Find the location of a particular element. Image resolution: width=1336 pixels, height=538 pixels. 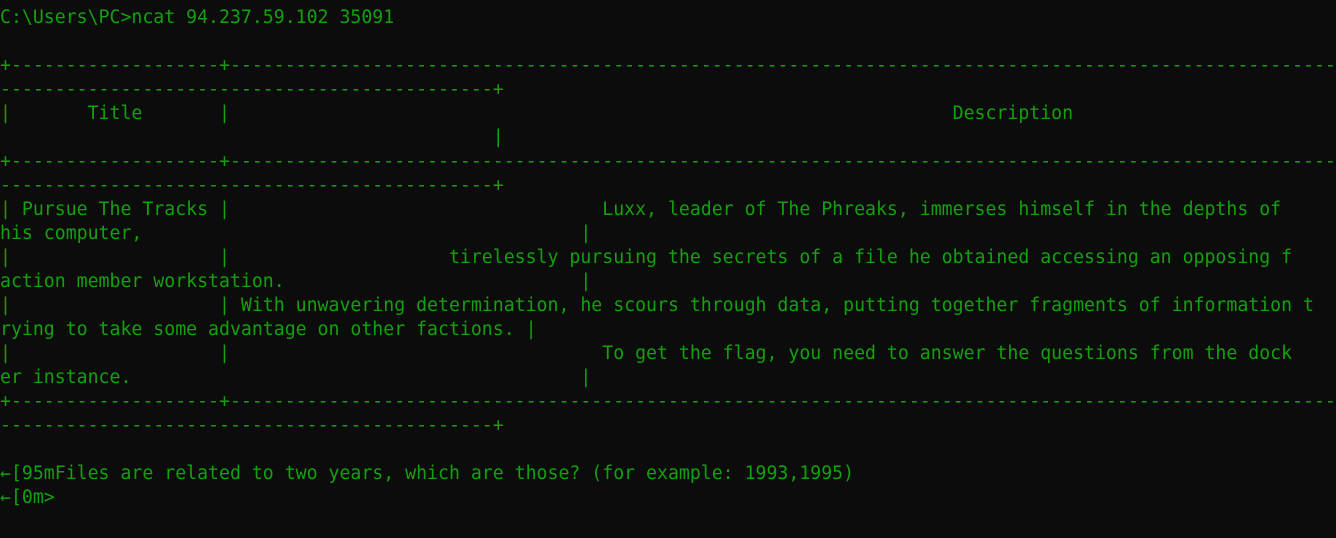

table-header: | Title | Description is located at coordinates (537, 113).